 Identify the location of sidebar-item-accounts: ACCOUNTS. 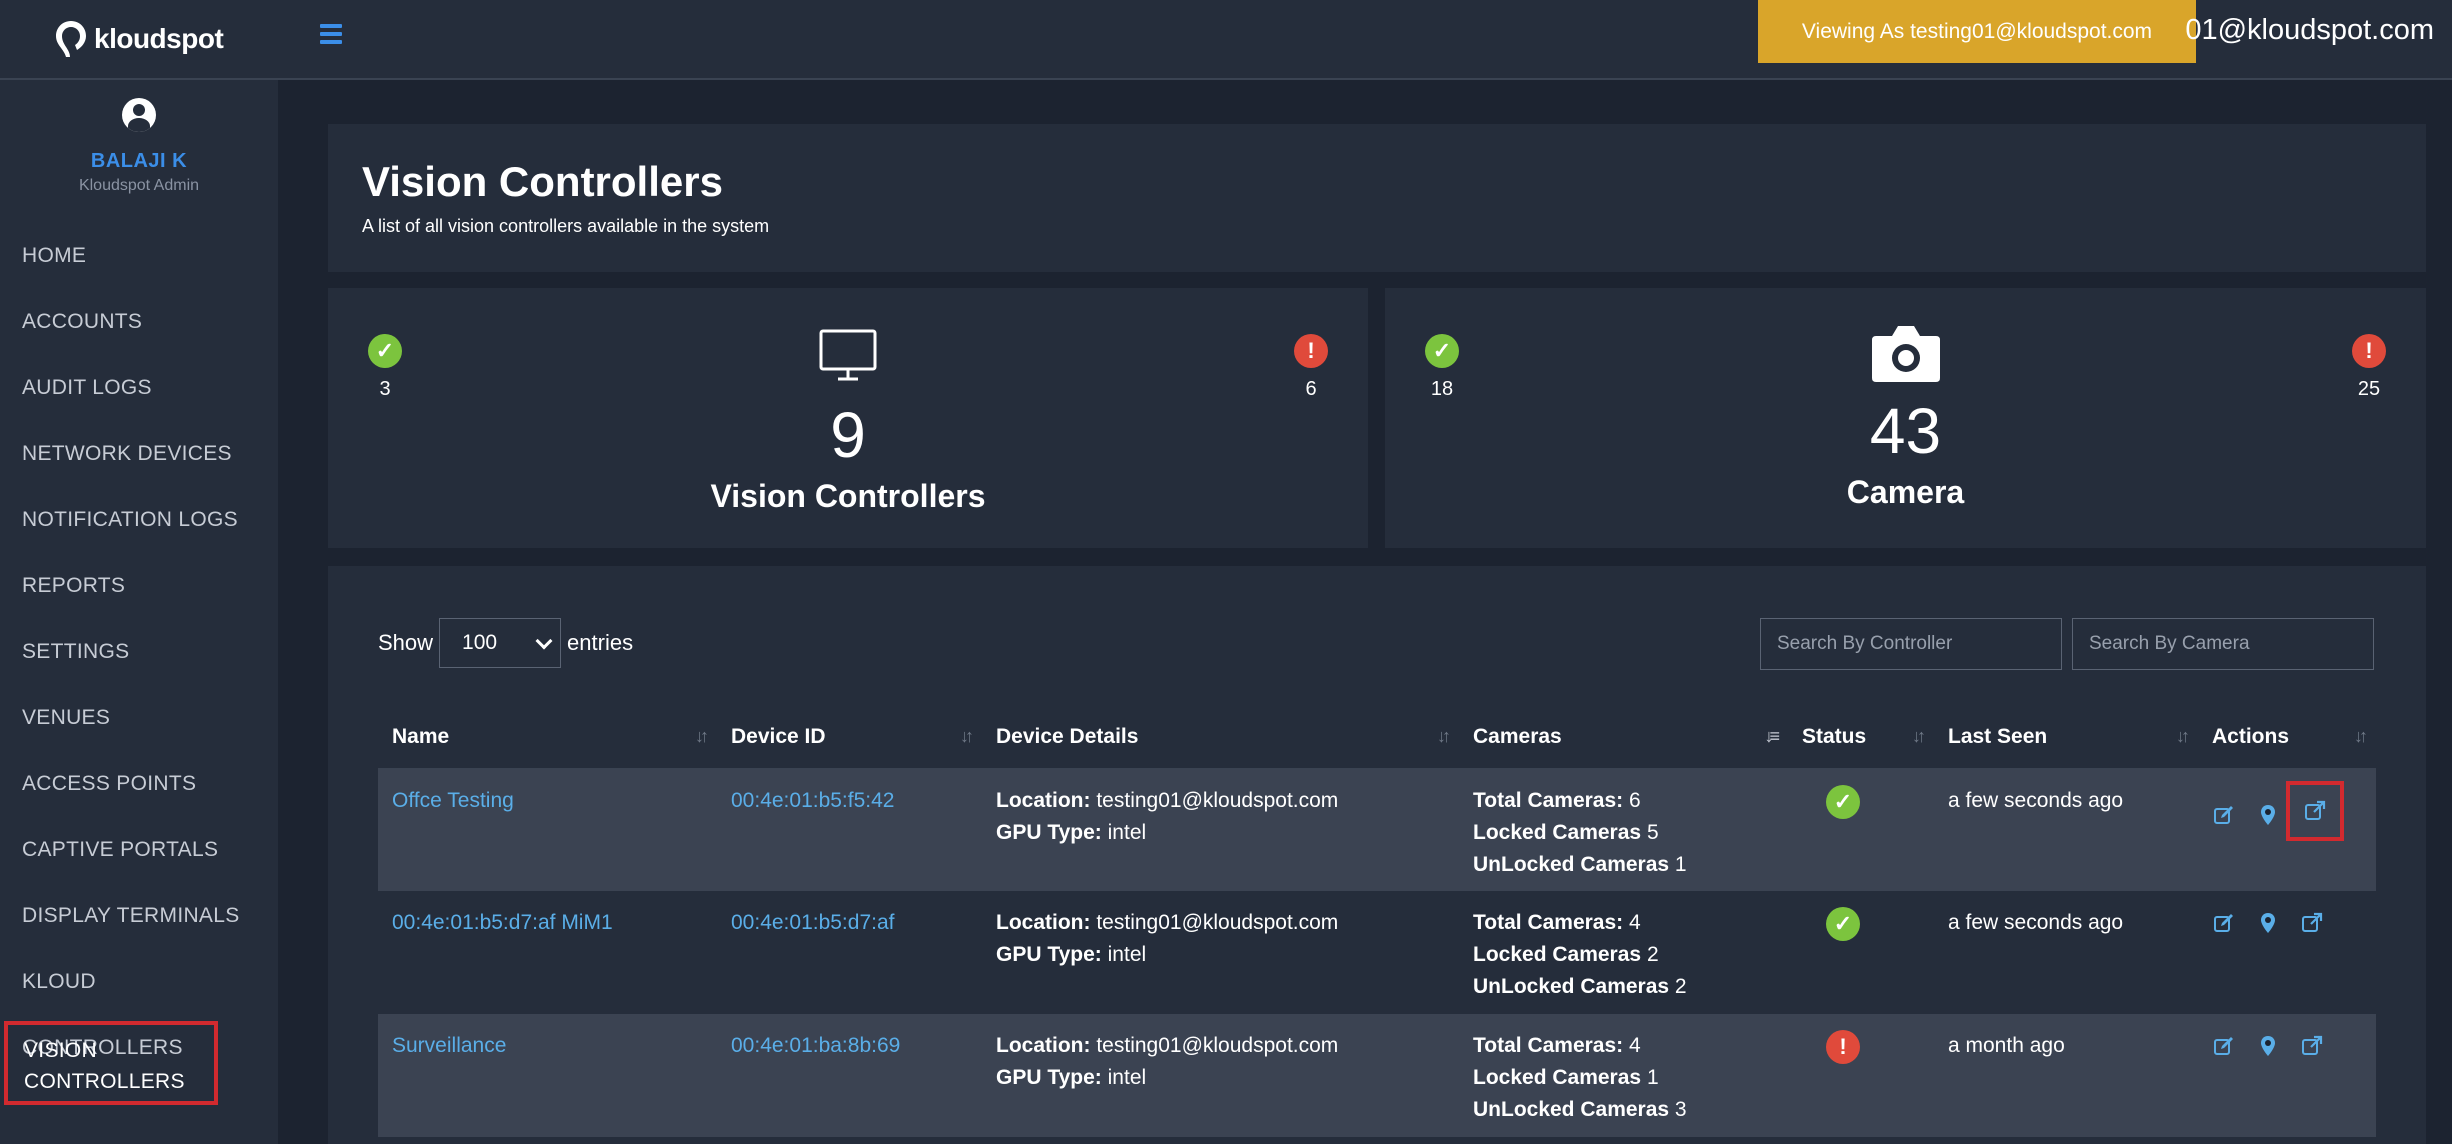
(139, 322).